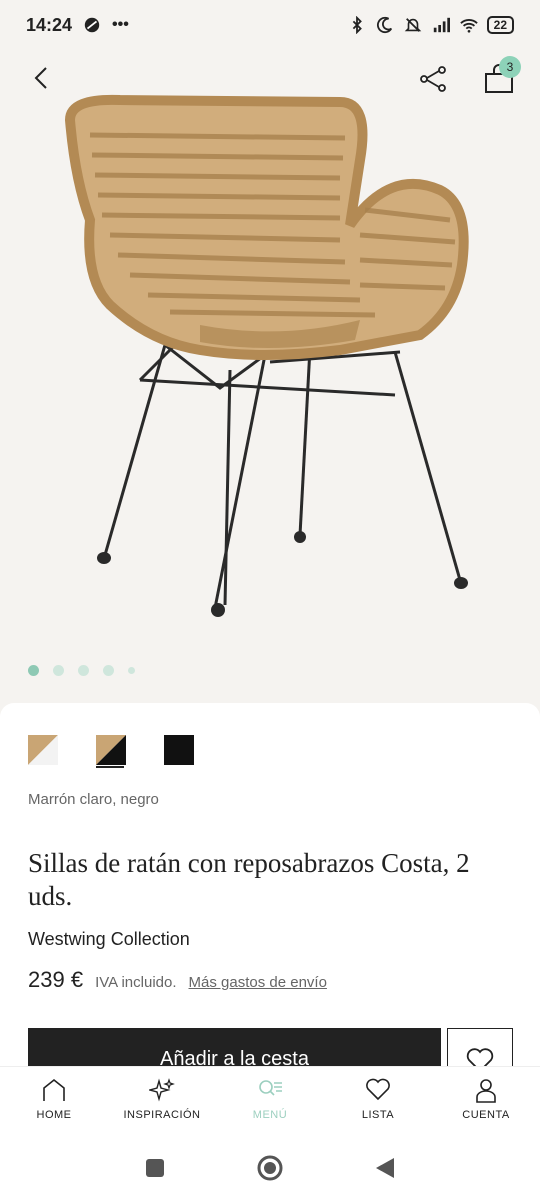  What do you see at coordinates (109, 939) in the screenshot?
I see `product-brand: Westwing Collection` at bounding box center [109, 939].